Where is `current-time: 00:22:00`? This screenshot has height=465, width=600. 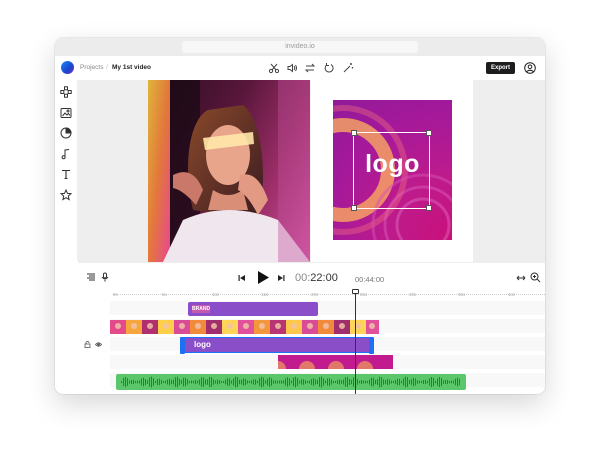 current-time: 00:22:00 is located at coordinates (316, 278).